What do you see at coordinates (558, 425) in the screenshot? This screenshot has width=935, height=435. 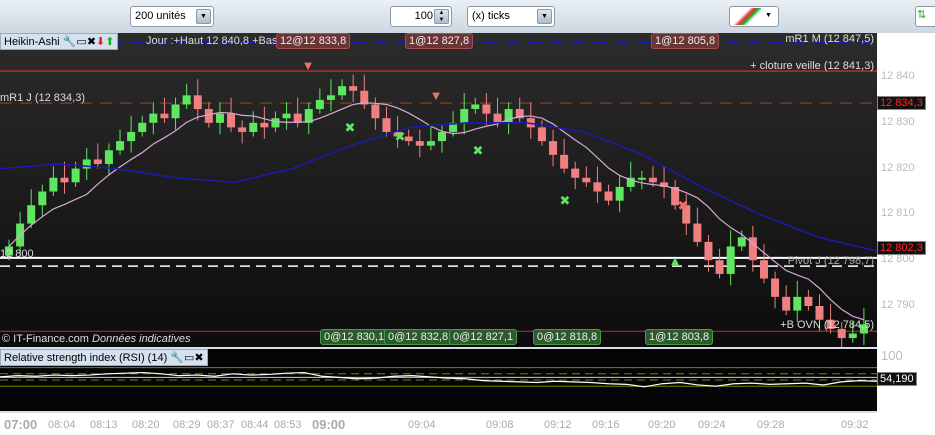 I see `time-tick: 09:12` at bounding box center [558, 425].